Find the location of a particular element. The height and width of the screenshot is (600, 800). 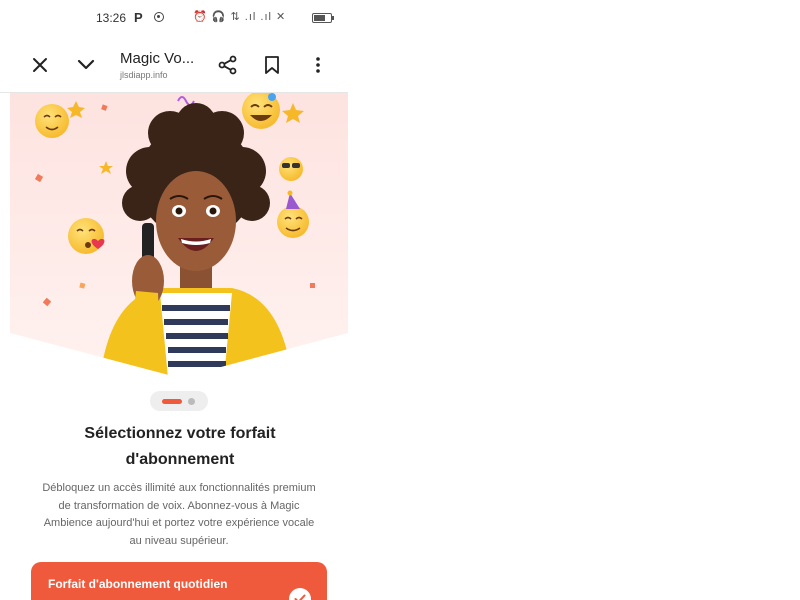

share-icon is located at coordinates (227, 65).